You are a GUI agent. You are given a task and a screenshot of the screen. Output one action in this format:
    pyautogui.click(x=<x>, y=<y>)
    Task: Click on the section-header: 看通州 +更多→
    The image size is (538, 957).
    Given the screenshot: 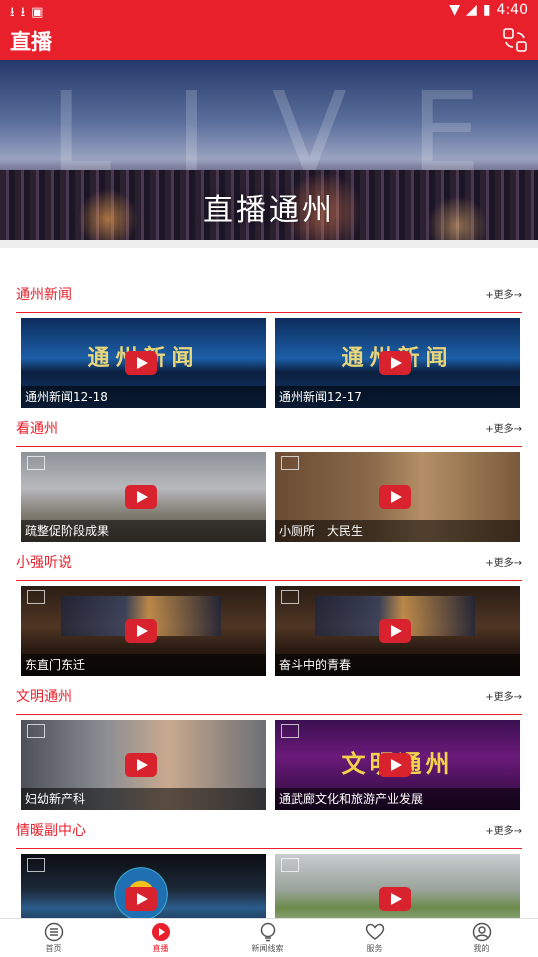 What is the action you would take?
    pyautogui.click(x=269, y=426)
    